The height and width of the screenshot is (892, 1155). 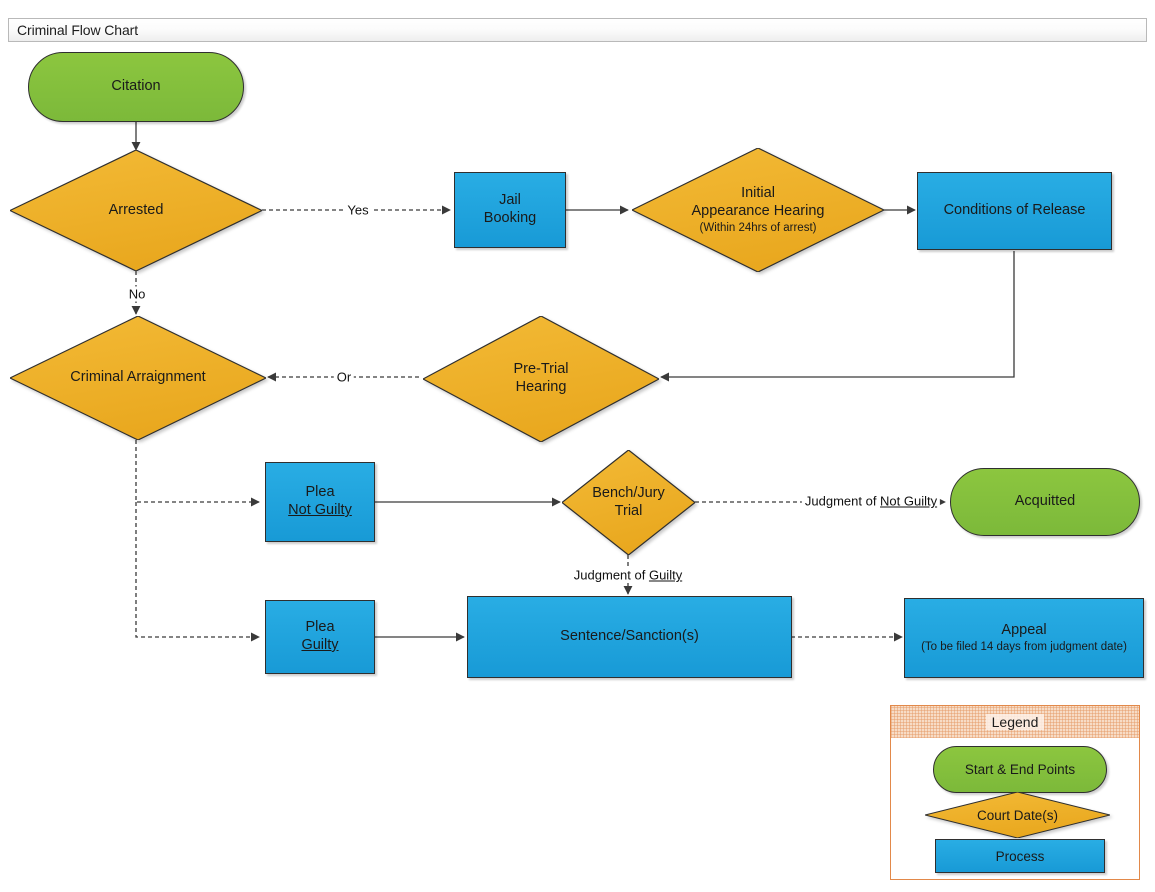 What do you see at coordinates (320, 627) in the screenshot?
I see `node-plea-guilty-line1: Plea` at bounding box center [320, 627].